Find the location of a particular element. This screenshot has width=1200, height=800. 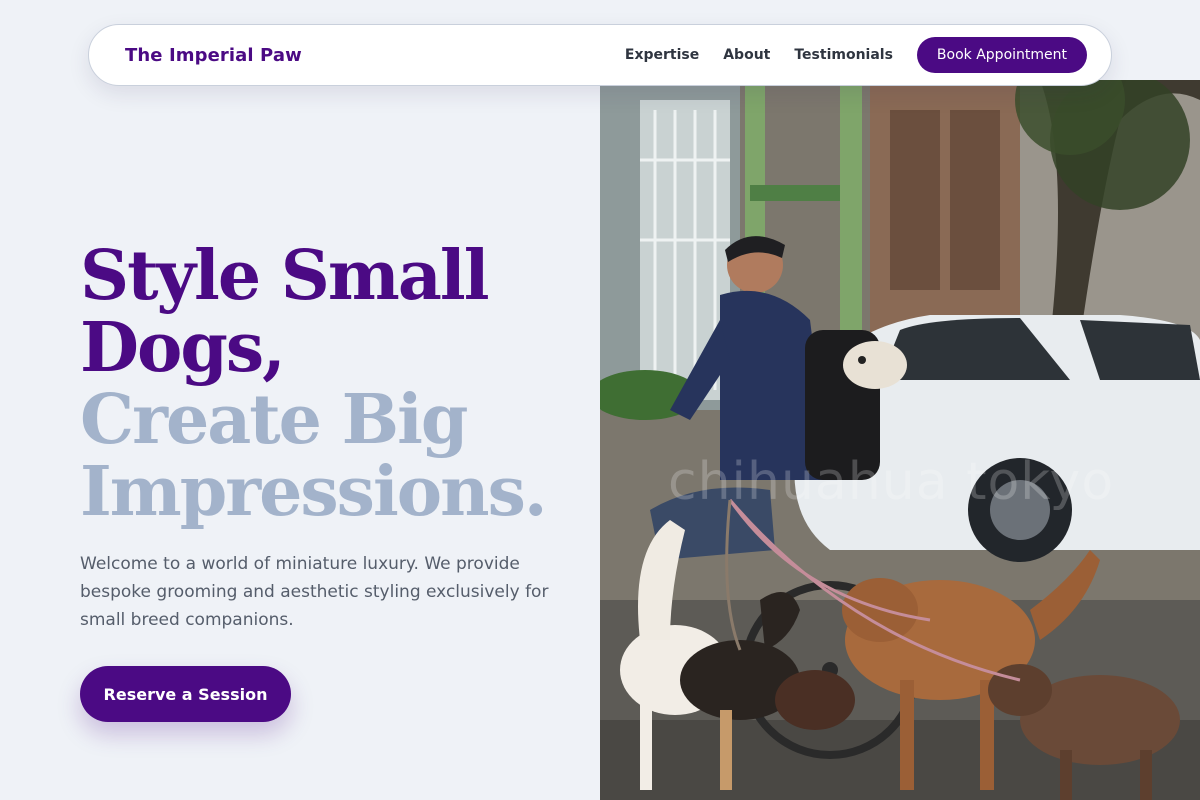

headline-line-3: Create Big is located at coordinates (274, 420).